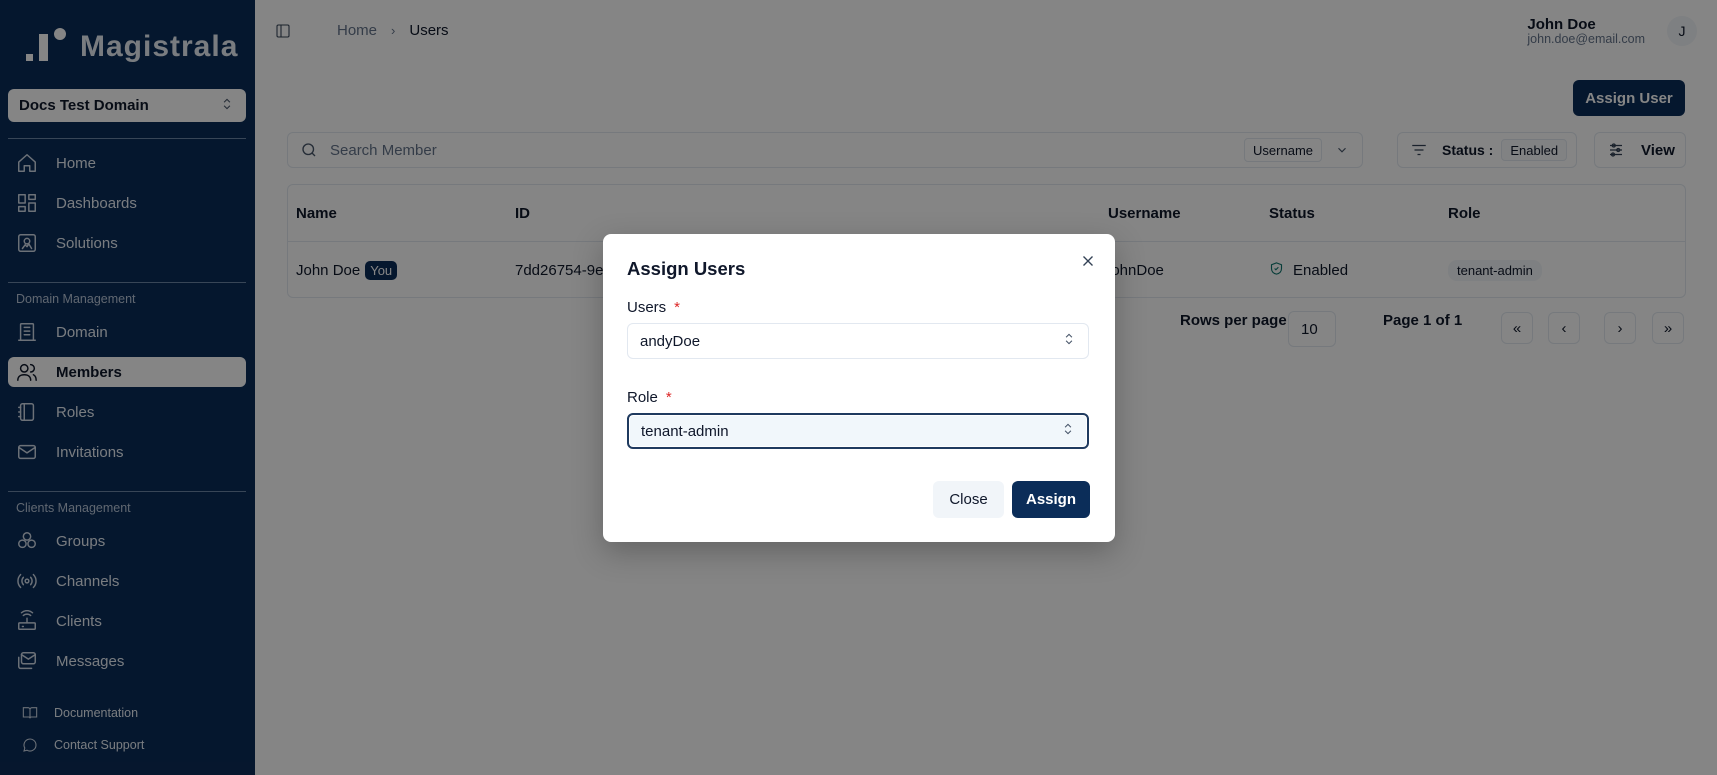 This screenshot has height=775, width=1717. I want to click on users-field-label: Users *, so click(653, 307).